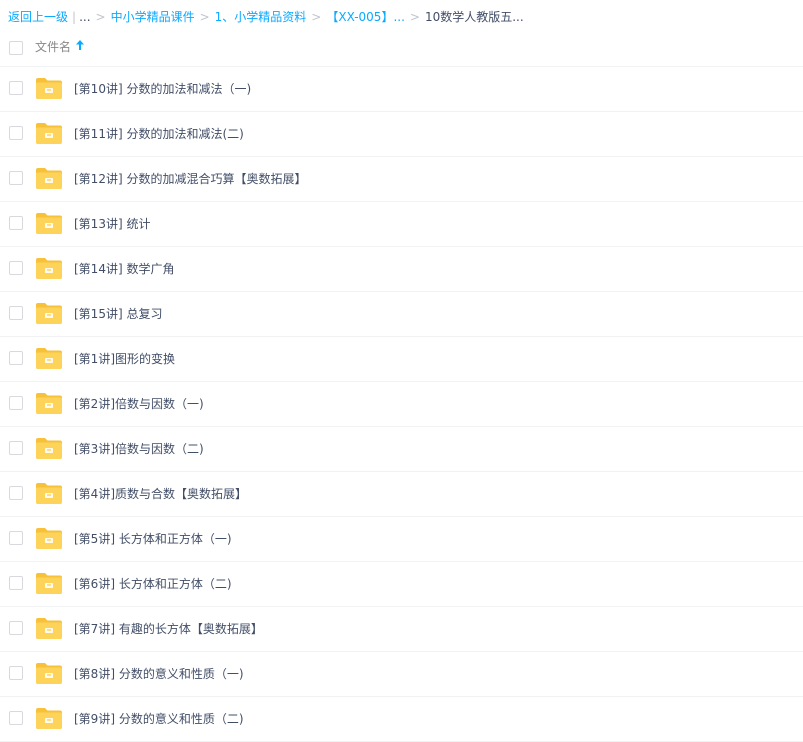 This screenshot has width=803, height=742. Describe the element at coordinates (124, 269) in the screenshot. I see `file-name: [第14讲] 数学广角` at that location.